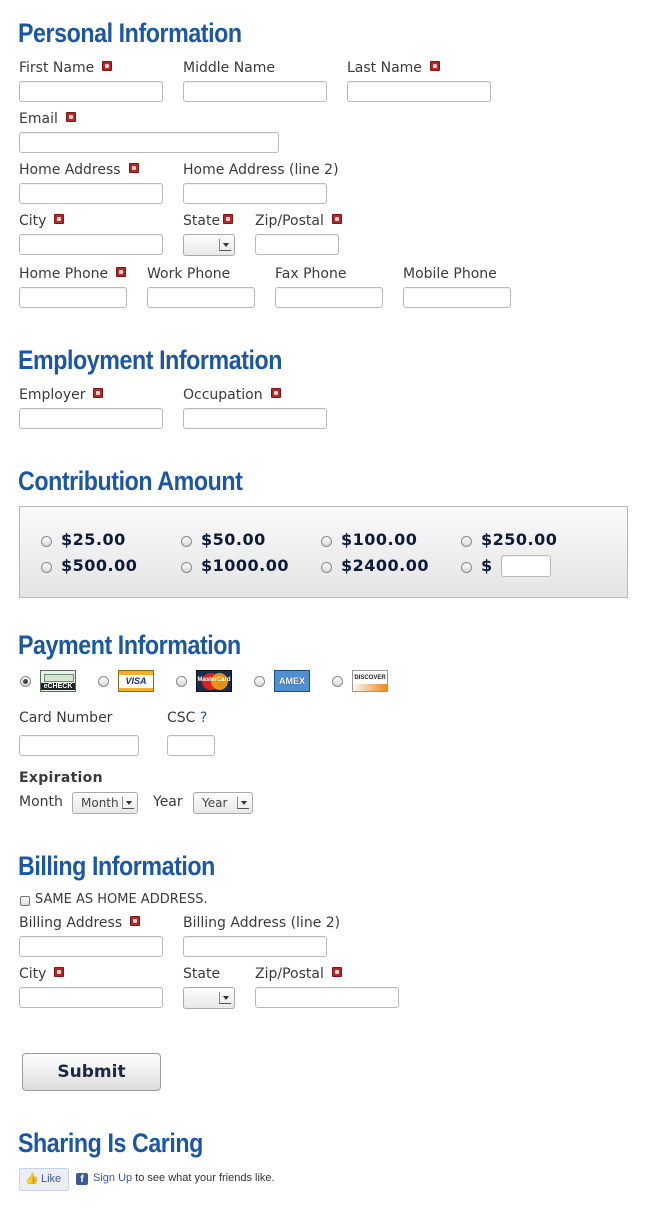 The image size is (653, 1220). I want to click on middle-name-input, so click(255, 91).